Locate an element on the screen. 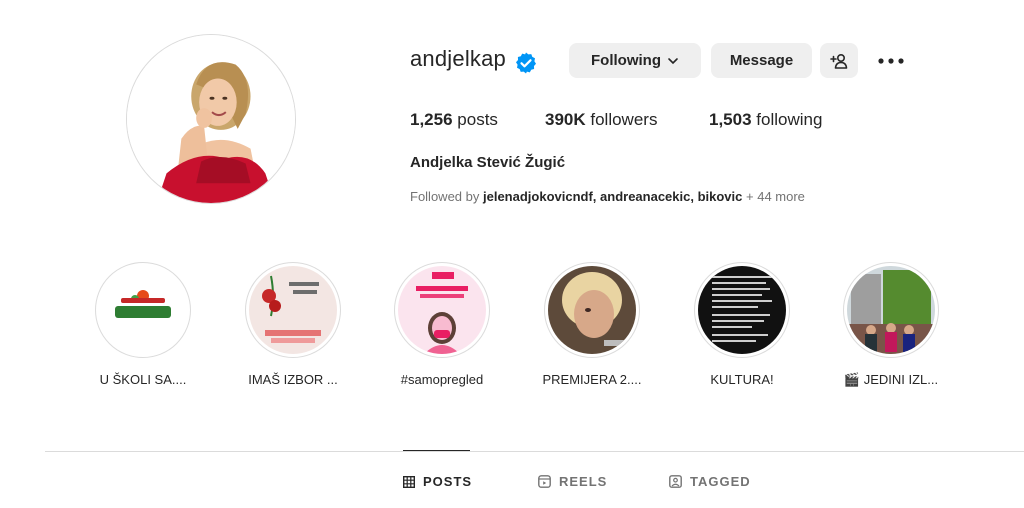 Image resolution: width=1024 pixels, height=508 pixels. following-button-label: Following is located at coordinates (626, 60).